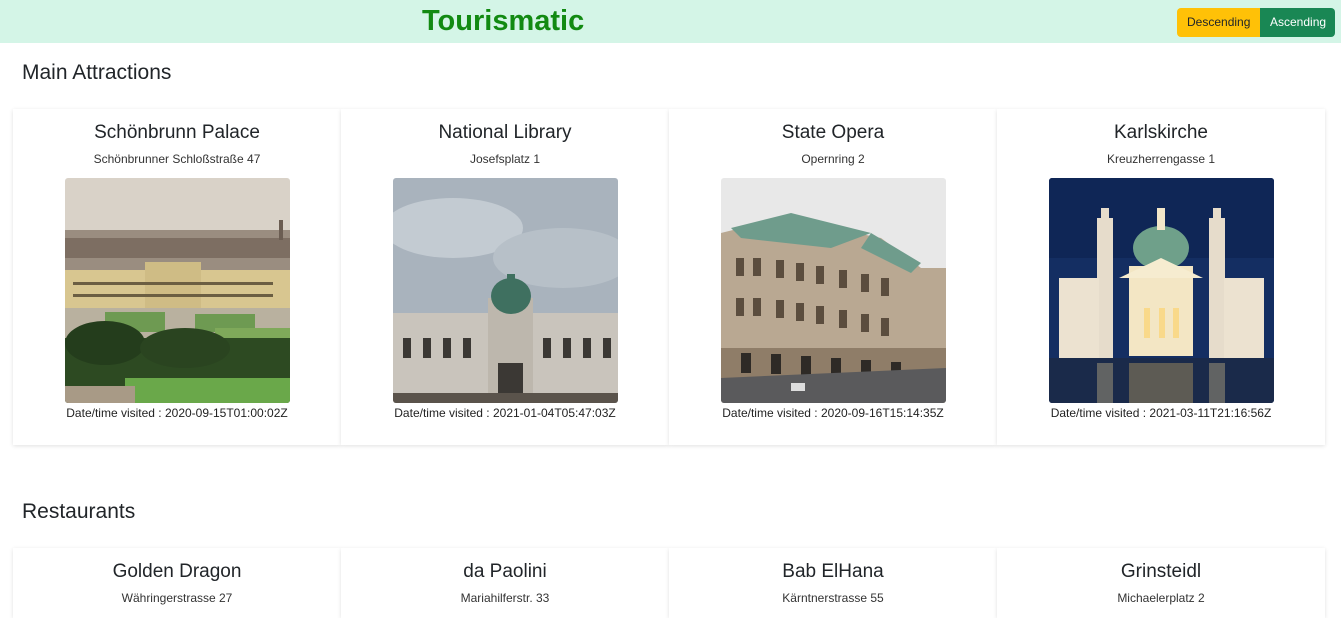 Image resolution: width=1341 pixels, height=618 pixels. Describe the element at coordinates (833, 132) in the screenshot. I see `attraction-name: State Opera` at that location.